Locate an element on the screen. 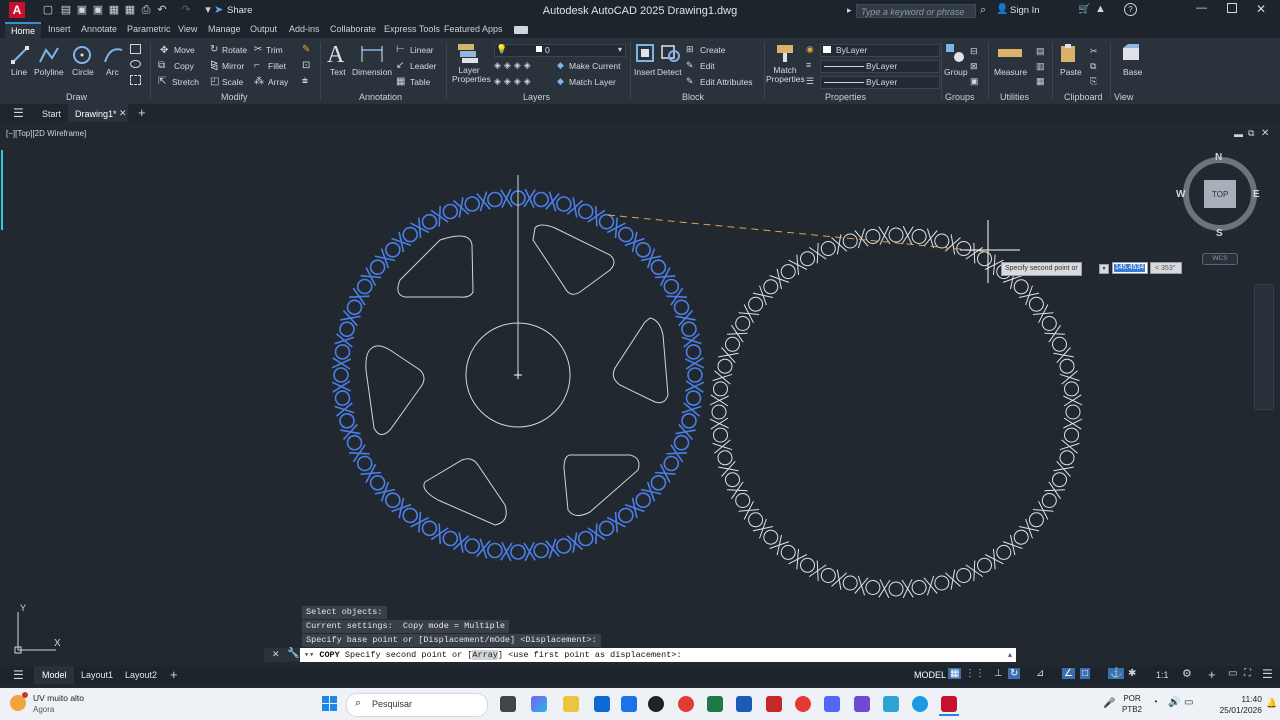 The height and width of the screenshot is (720, 1280). trim-button: Trim is located at coordinates (274, 50).